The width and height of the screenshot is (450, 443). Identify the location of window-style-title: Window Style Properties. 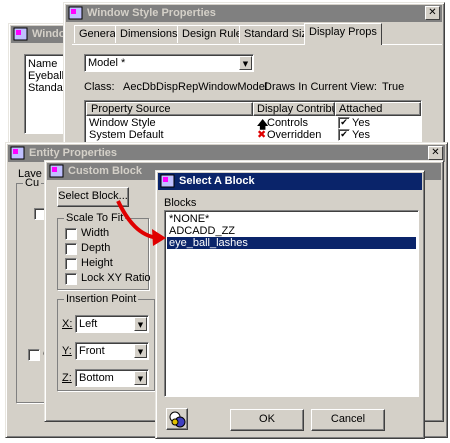
(151, 13).